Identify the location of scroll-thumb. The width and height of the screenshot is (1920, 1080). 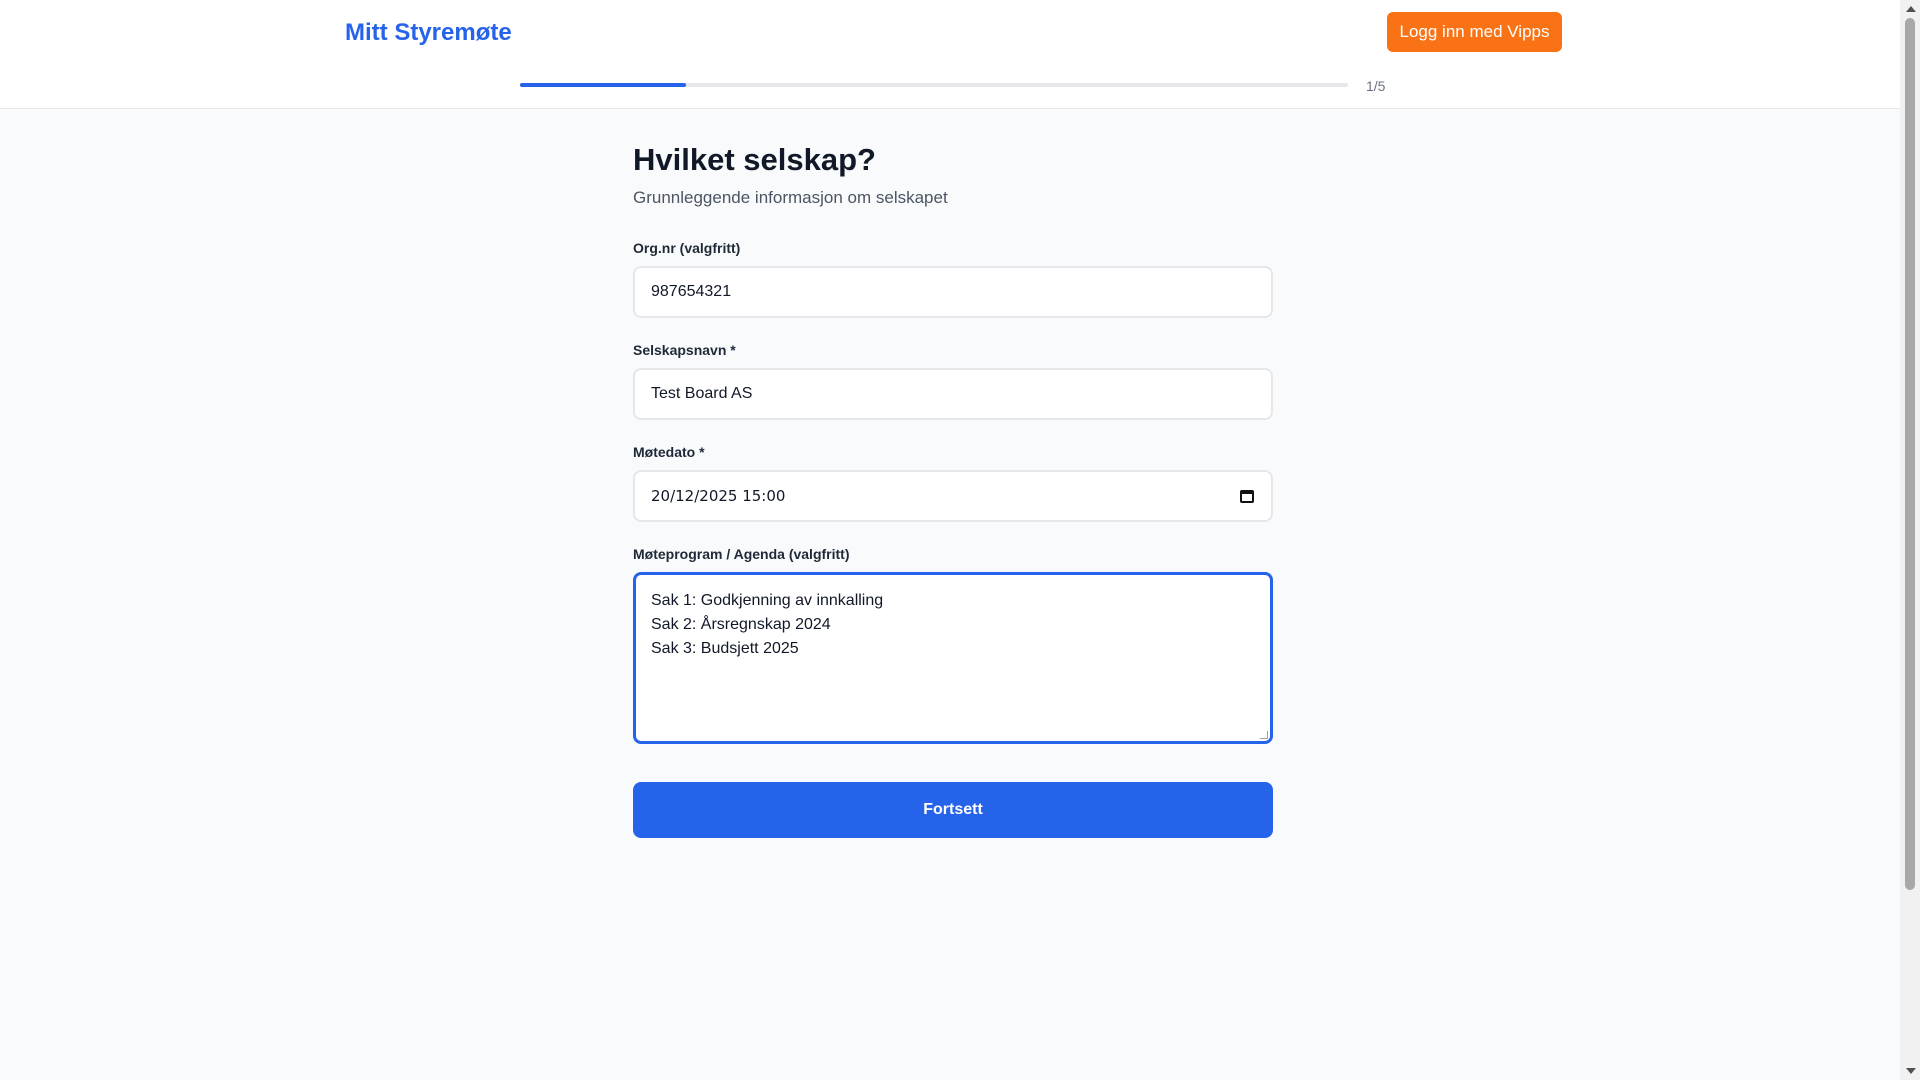
(1910, 454).